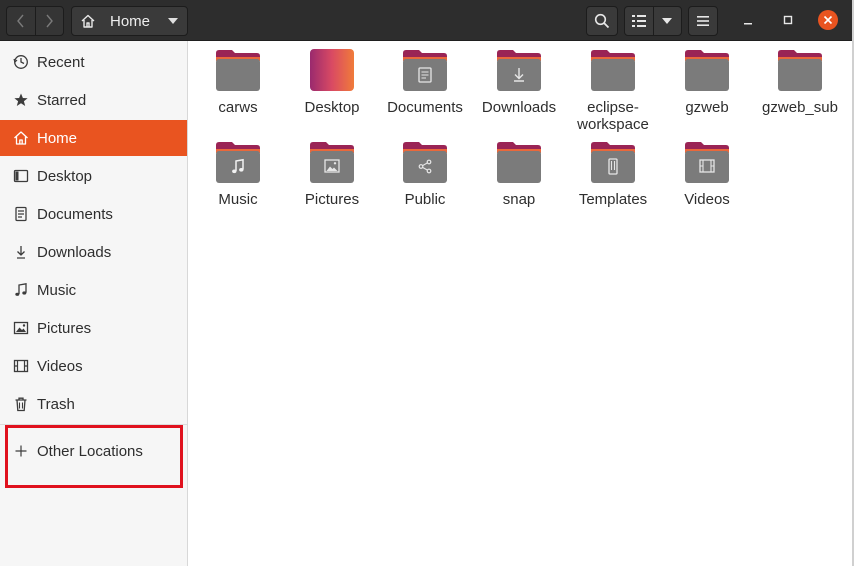 The image size is (854, 566). Describe the element at coordinates (425, 199) in the screenshot. I see `file-name: Public` at that location.